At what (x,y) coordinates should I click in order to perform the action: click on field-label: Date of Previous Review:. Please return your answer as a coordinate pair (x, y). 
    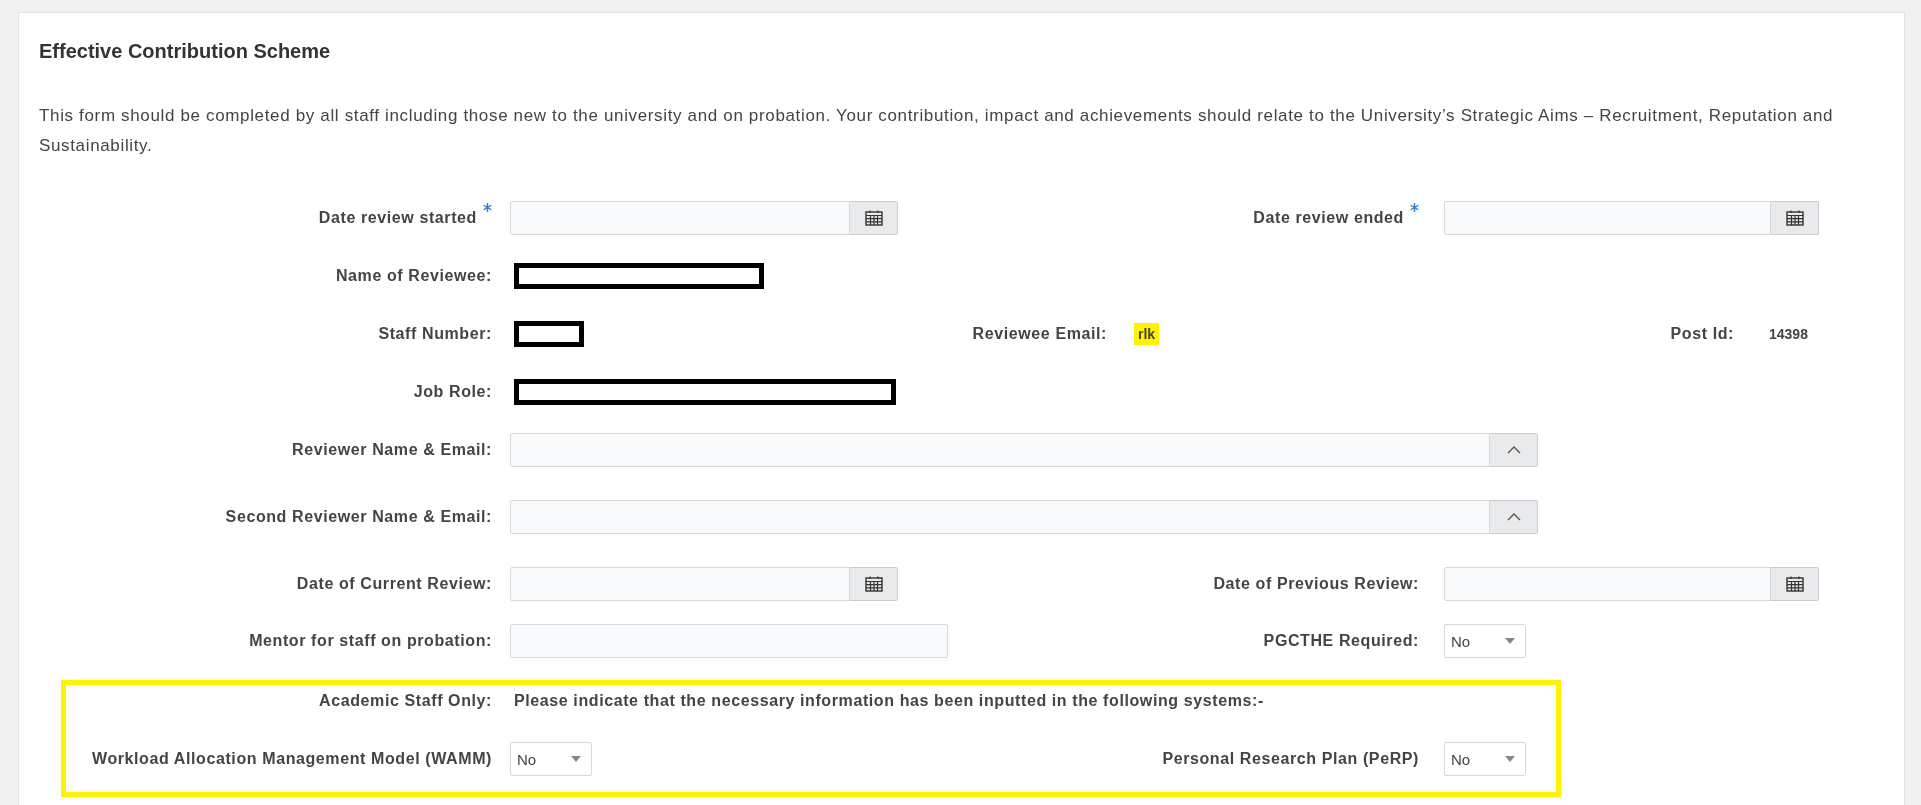
    Looking at the image, I should click on (1316, 584).